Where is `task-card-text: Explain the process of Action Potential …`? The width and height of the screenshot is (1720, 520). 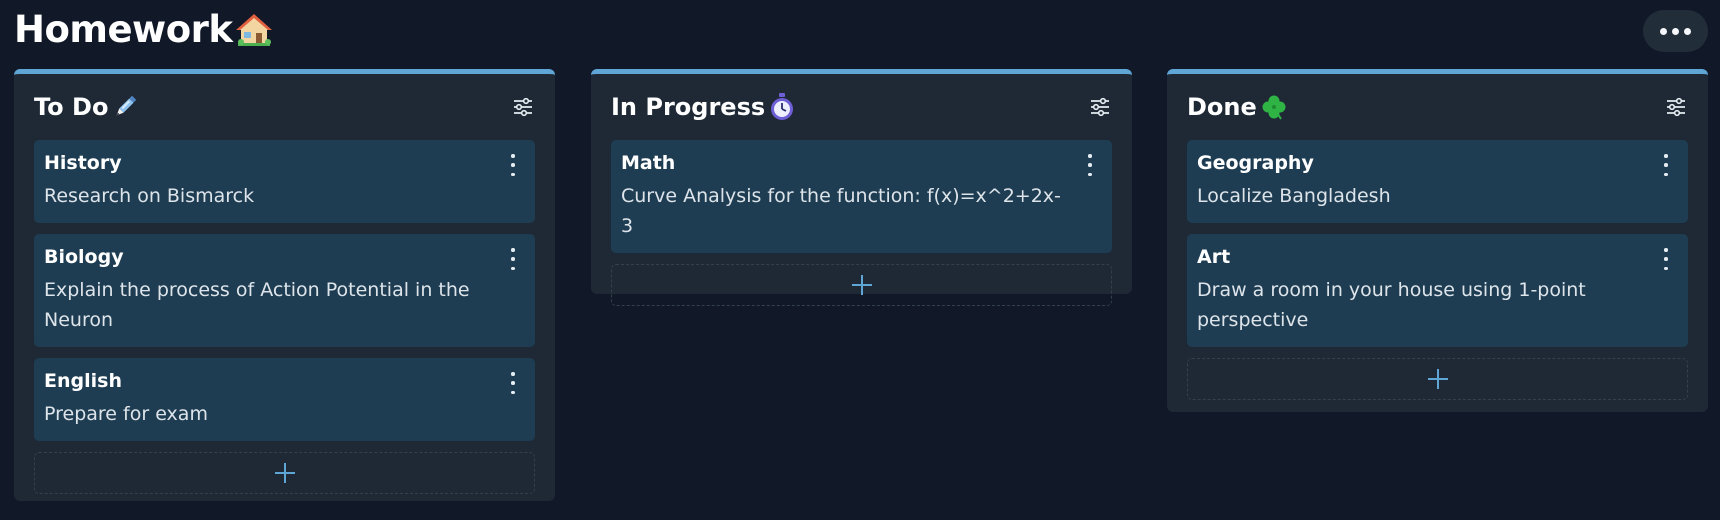 task-card-text: Explain the process of Action Potential … is located at coordinates (257, 305).